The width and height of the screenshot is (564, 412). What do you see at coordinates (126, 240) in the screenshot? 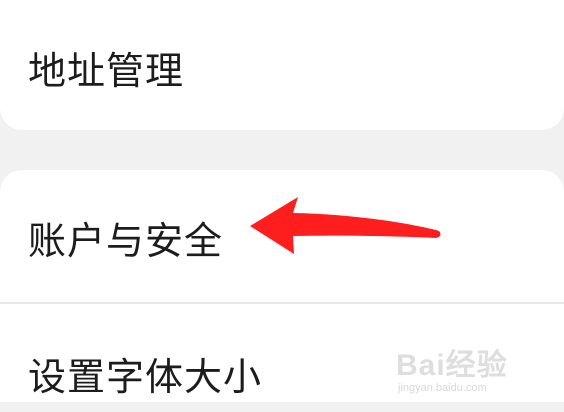
I see `menu-item-label: 账户与安全` at bounding box center [126, 240].